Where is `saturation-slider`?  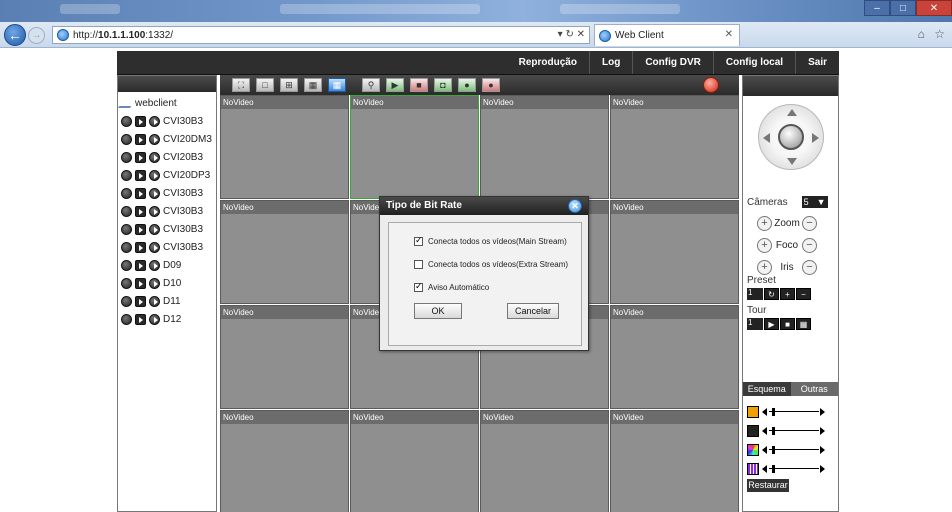
saturation-slider is located at coordinates (786, 450).